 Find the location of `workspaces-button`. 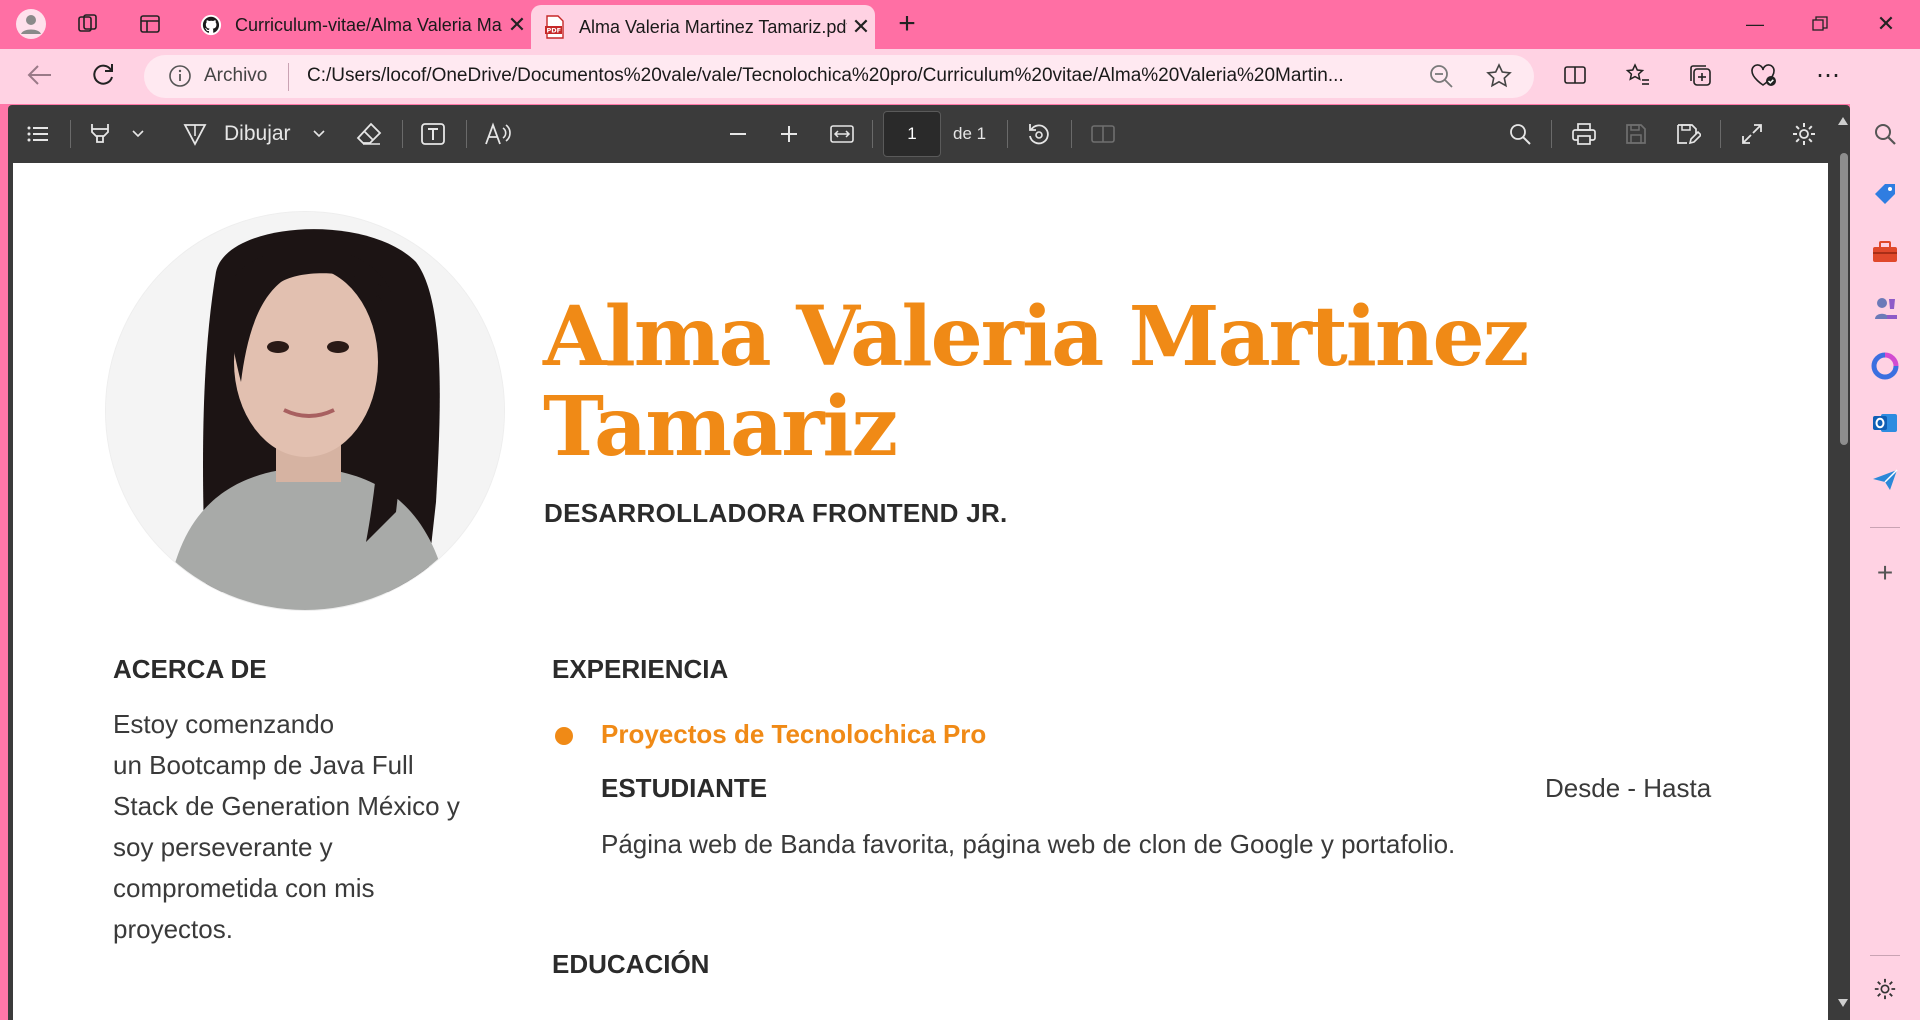

workspaces-button is located at coordinates (88, 24).